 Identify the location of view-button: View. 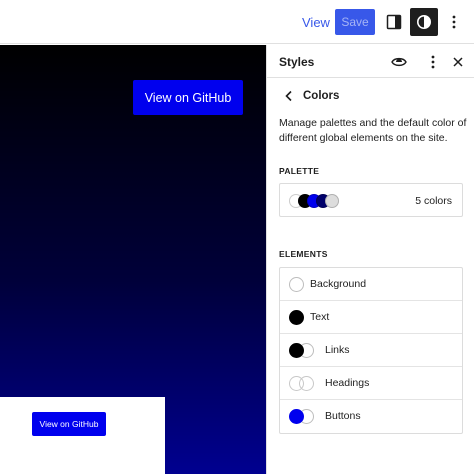
(316, 22).